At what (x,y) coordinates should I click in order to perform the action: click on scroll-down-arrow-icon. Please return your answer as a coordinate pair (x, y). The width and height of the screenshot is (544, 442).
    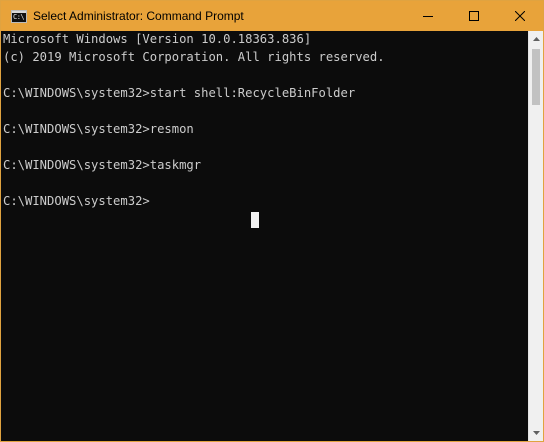
    Looking at the image, I should click on (536, 433).